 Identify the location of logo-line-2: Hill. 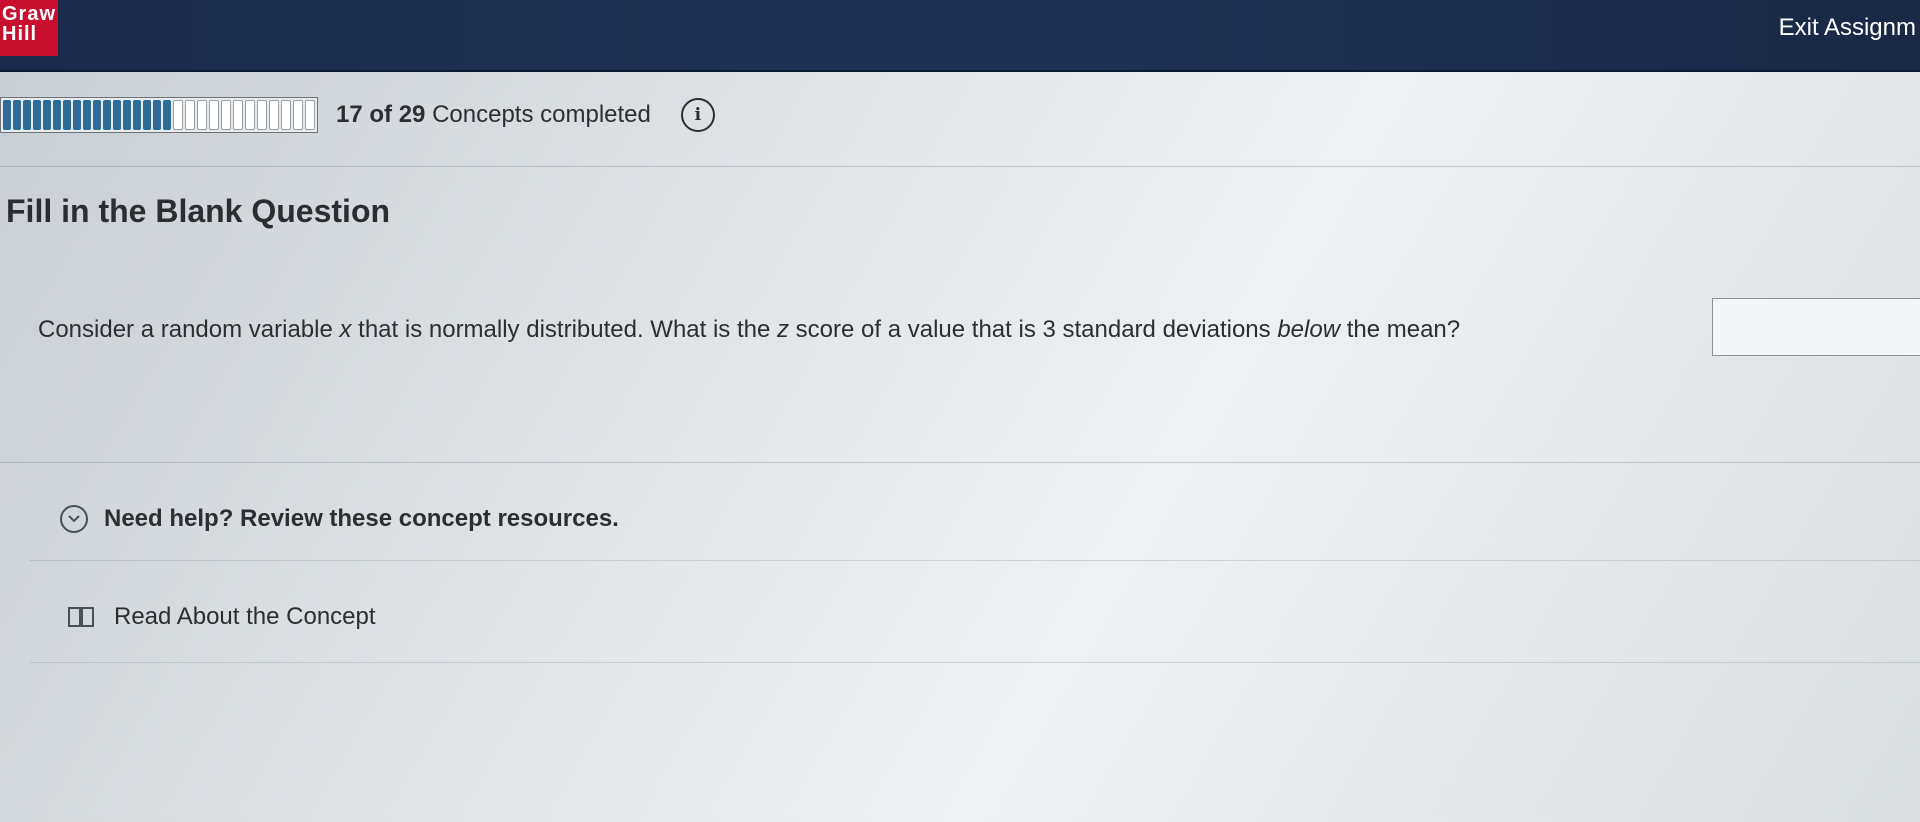
(20, 34).